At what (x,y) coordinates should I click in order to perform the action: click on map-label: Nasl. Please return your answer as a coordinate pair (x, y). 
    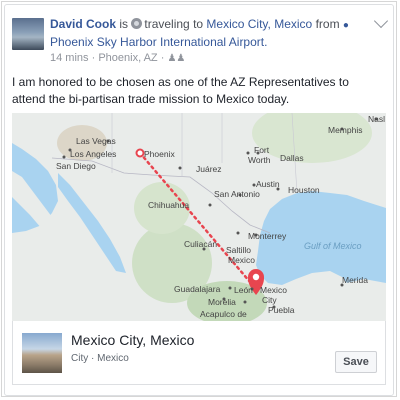
    Looking at the image, I should click on (376, 119).